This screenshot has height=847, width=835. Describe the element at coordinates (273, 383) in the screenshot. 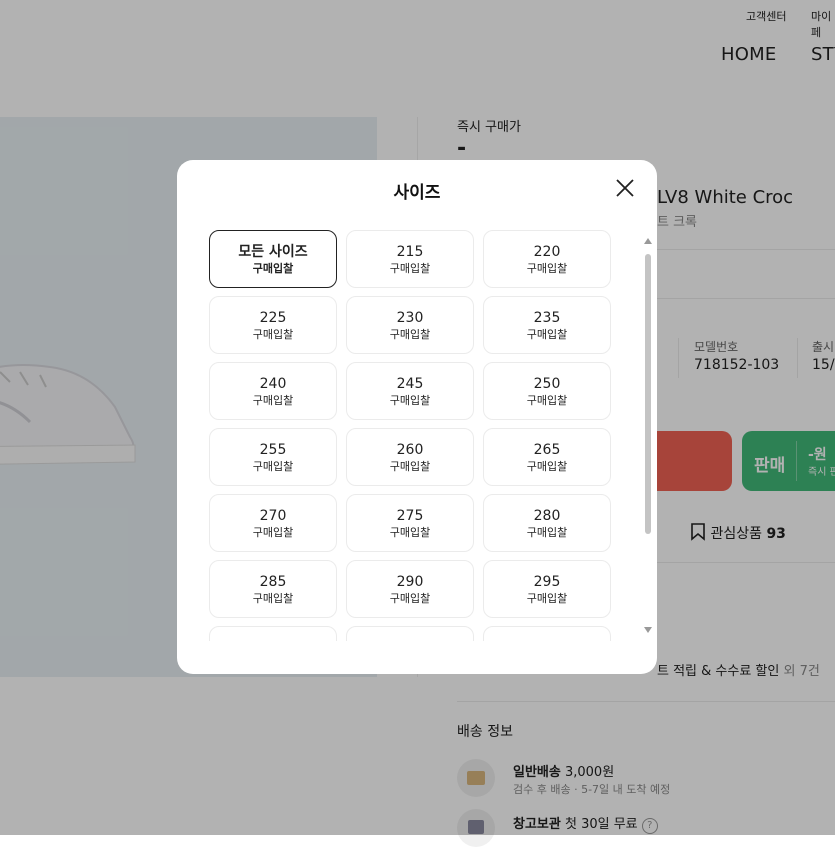

I see `size-value: 240` at that location.